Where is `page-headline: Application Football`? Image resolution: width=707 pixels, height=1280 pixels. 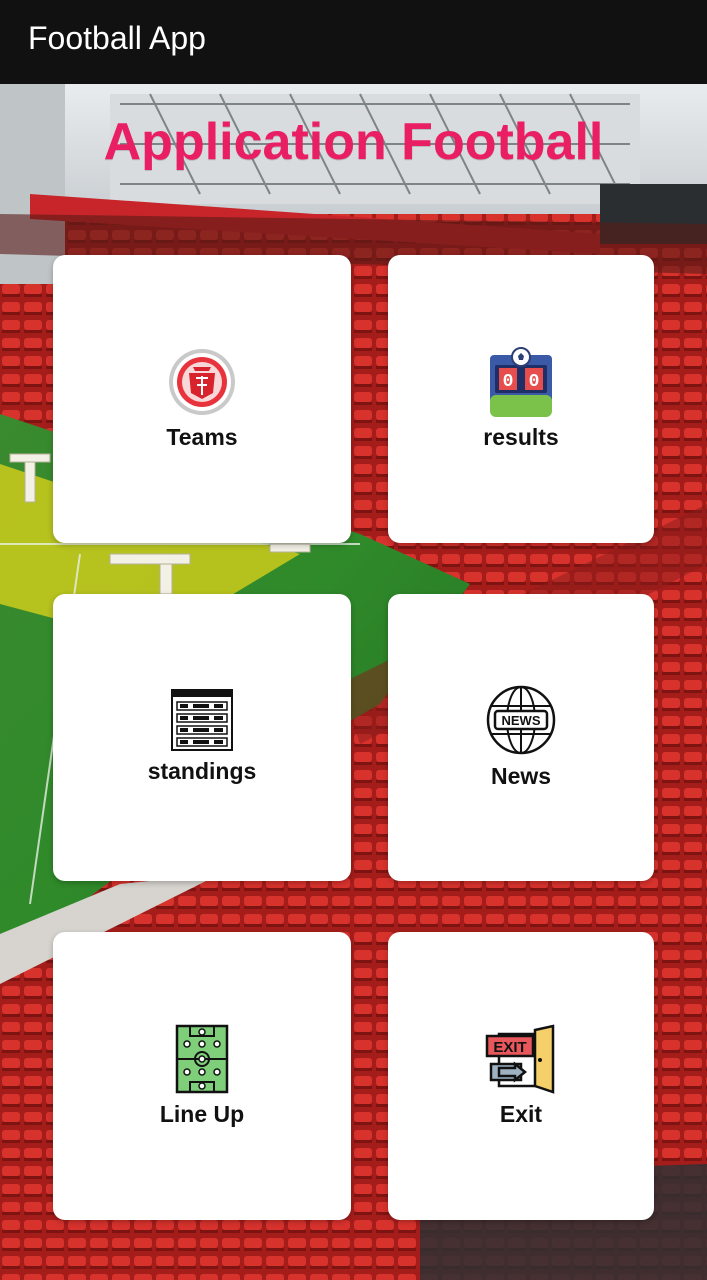 page-headline: Application Football is located at coordinates (353, 142).